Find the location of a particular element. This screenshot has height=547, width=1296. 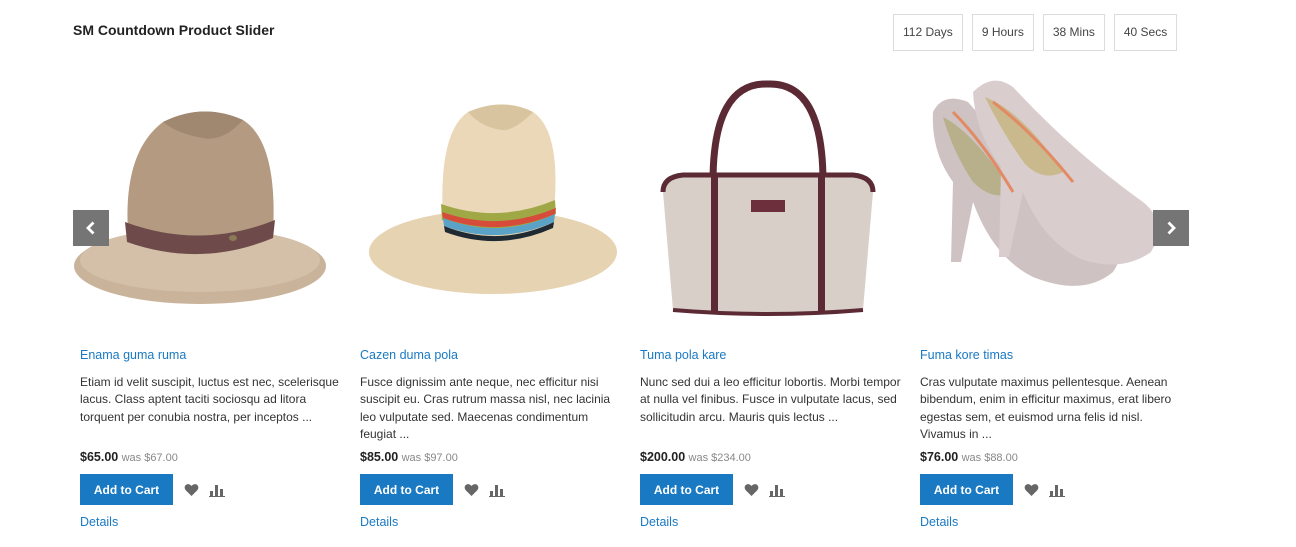

product-image-fedora is located at coordinates (490, 199).